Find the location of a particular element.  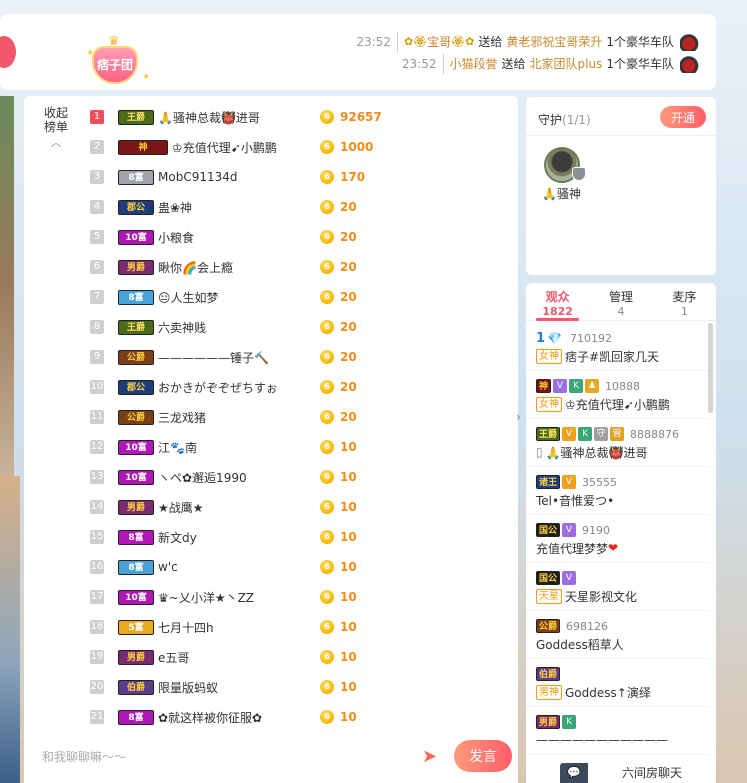

rank-number: 18 is located at coordinates (97, 627).